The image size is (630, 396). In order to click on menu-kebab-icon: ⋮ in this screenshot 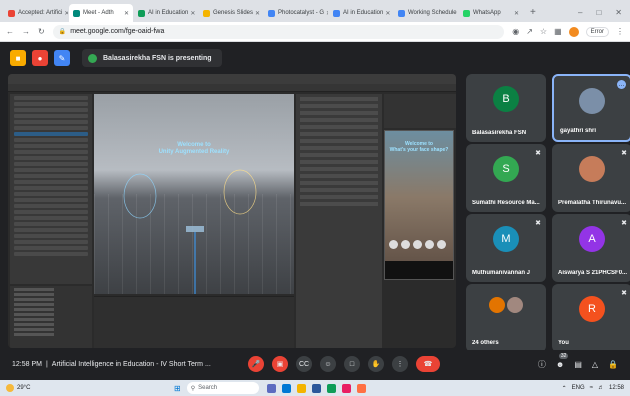, I will do `click(620, 31)`.